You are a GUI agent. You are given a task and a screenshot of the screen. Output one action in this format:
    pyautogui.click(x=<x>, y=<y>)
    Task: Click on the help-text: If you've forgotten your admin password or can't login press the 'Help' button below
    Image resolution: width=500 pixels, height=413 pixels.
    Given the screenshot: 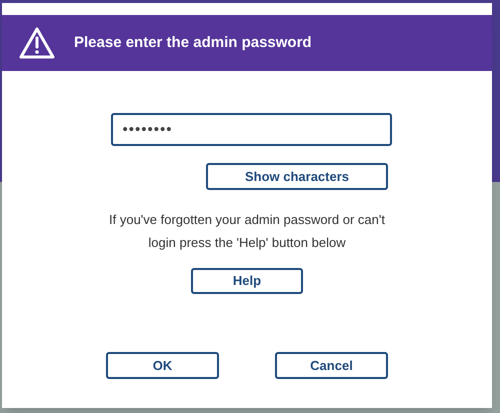 What is the action you would take?
    pyautogui.click(x=247, y=231)
    